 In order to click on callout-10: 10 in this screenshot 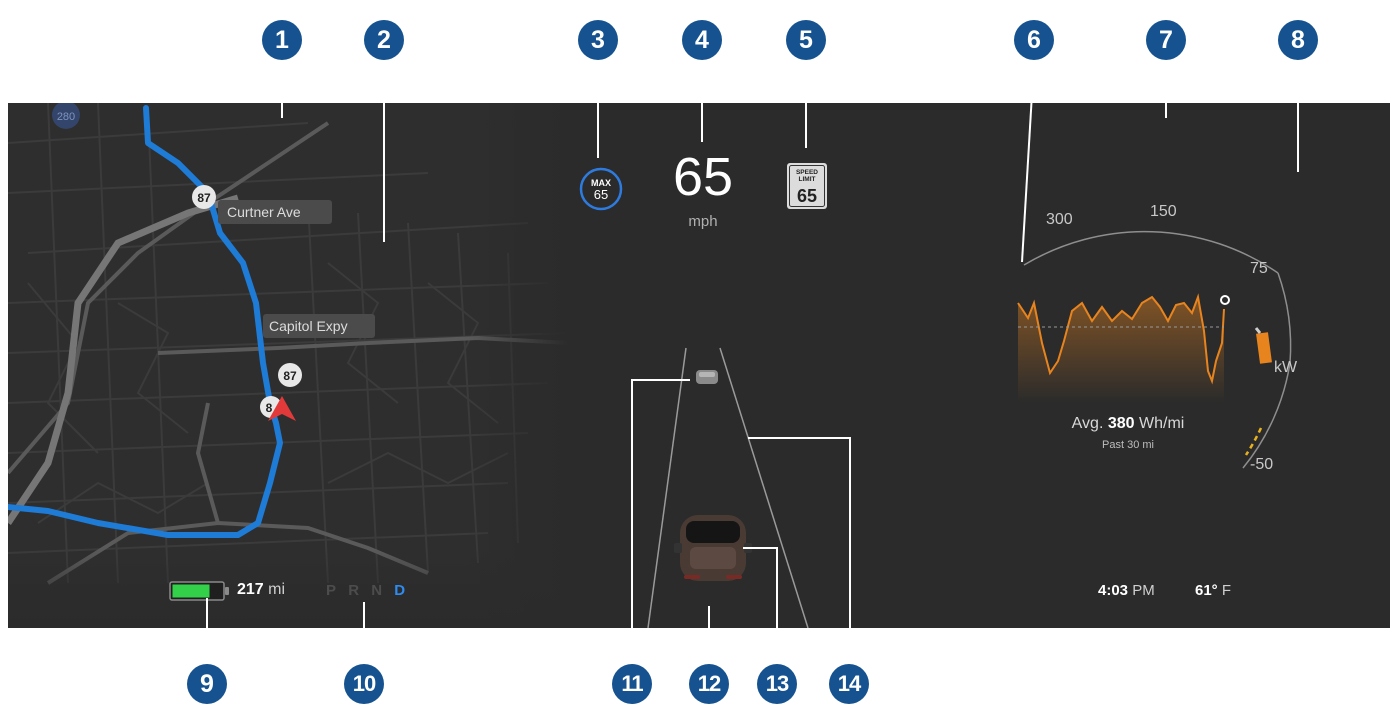, I will do `click(364, 684)`.